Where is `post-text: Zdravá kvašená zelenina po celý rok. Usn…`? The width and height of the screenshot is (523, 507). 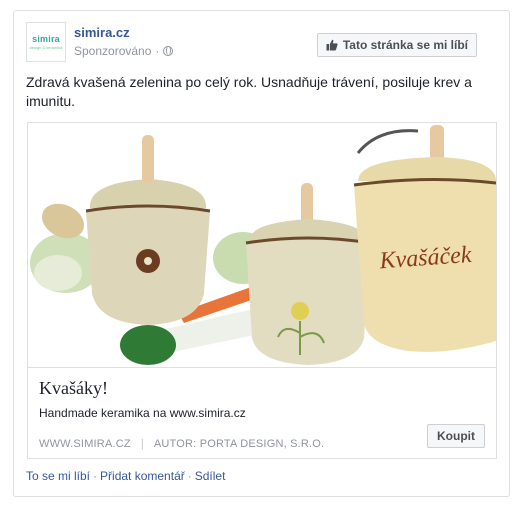
post-text: Zdravá kvašená zelenina po celý rok. Usn… is located at coordinates (249, 91).